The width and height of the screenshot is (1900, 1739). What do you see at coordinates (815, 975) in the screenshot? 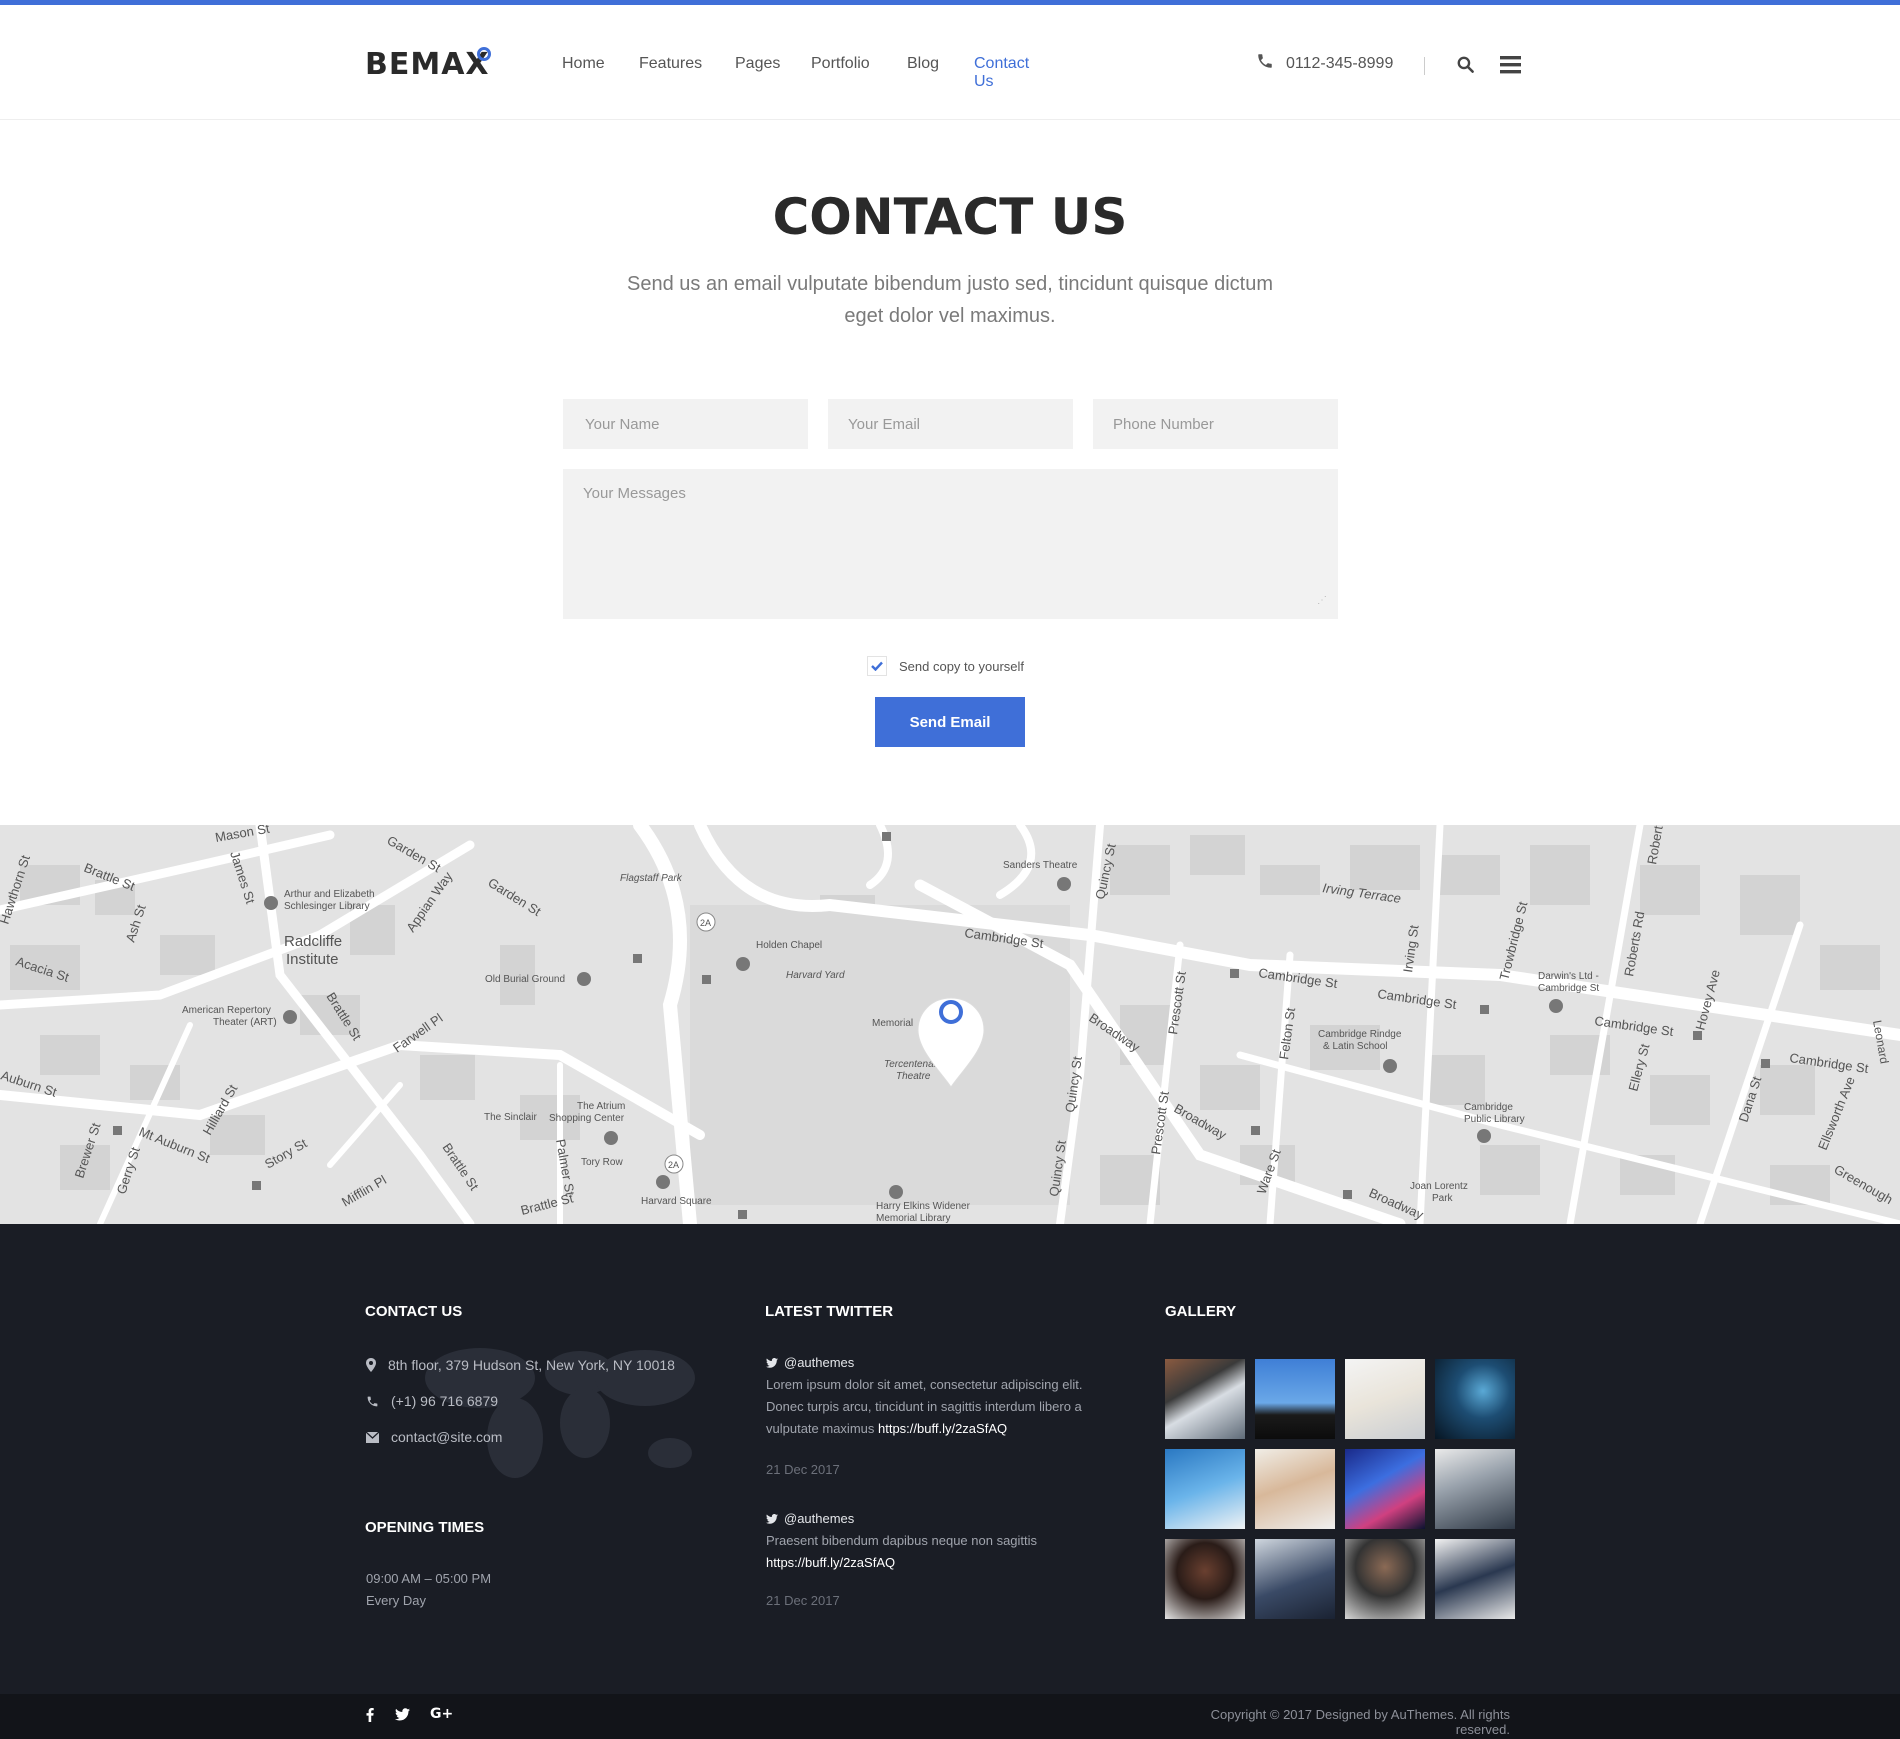
I see `map-label: Harvard Yard` at bounding box center [815, 975].